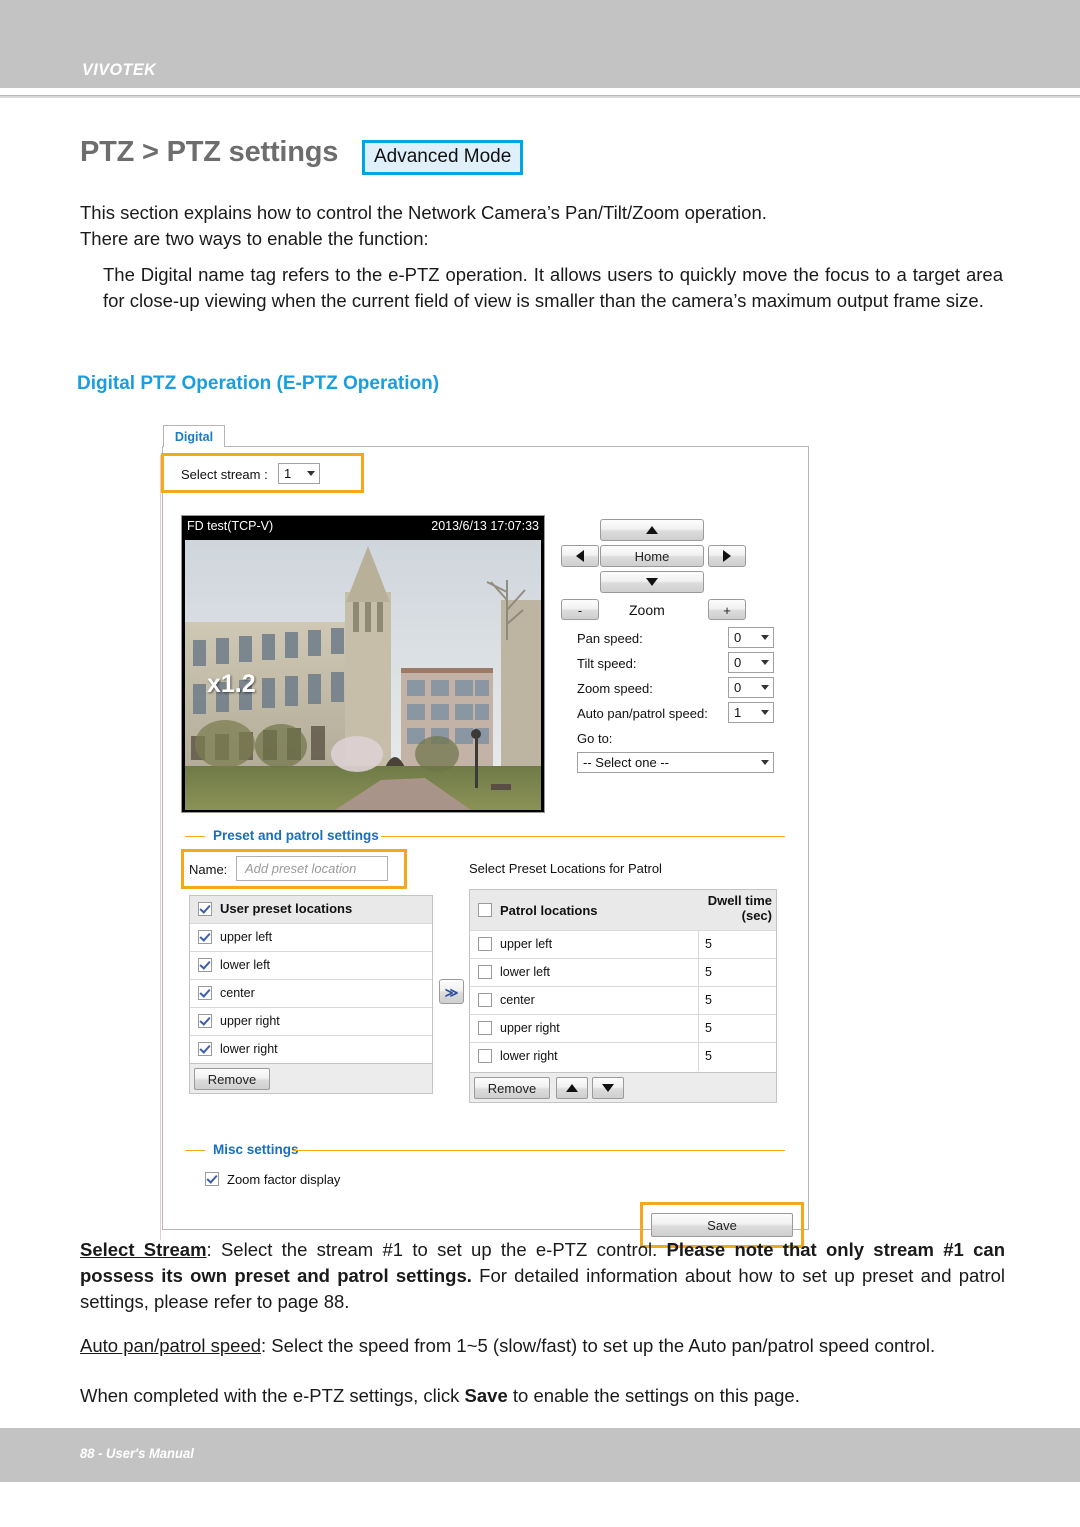 The height and width of the screenshot is (1527, 1080). I want to click on table-row: lower right 5, so click(623, 1057).